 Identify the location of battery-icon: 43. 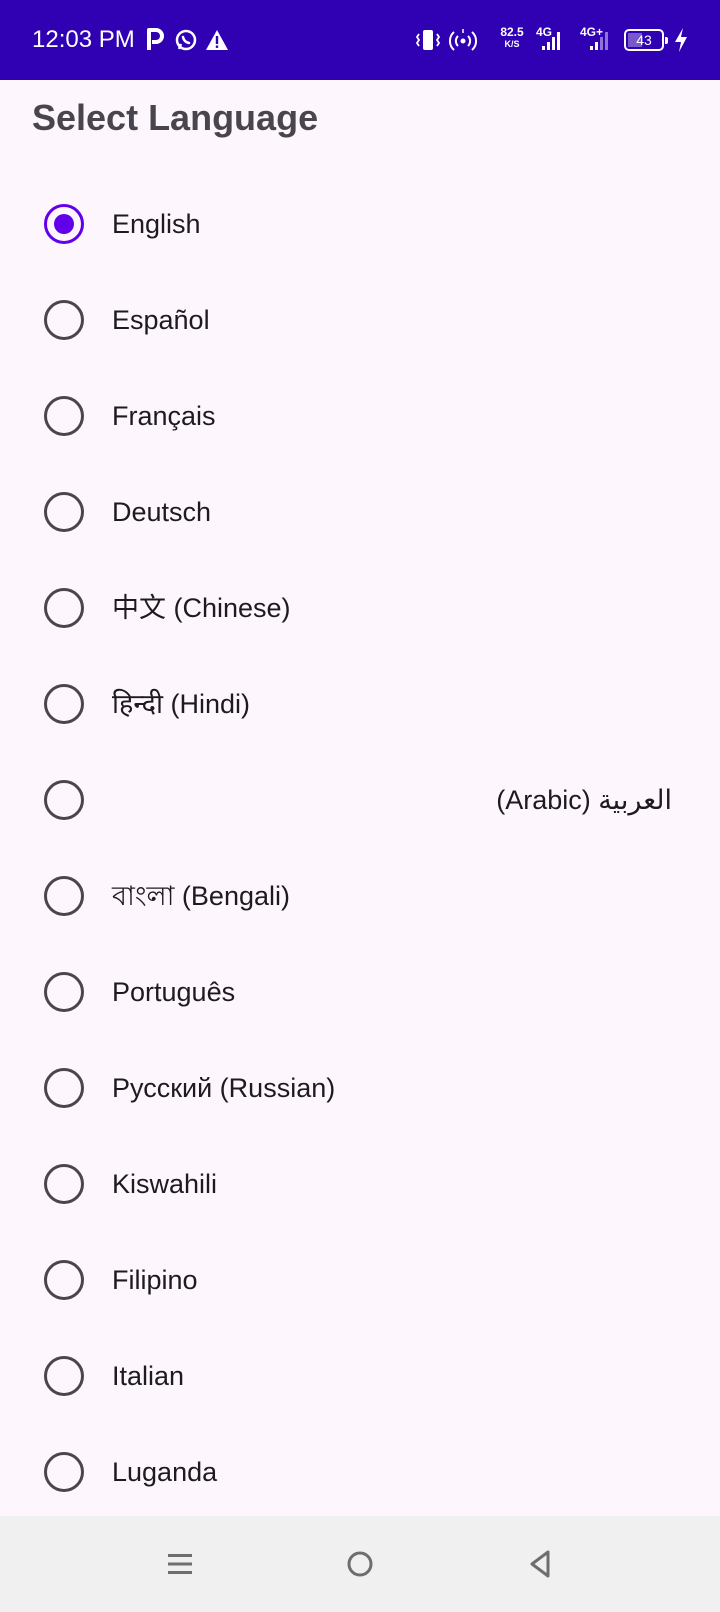
(646, 40).